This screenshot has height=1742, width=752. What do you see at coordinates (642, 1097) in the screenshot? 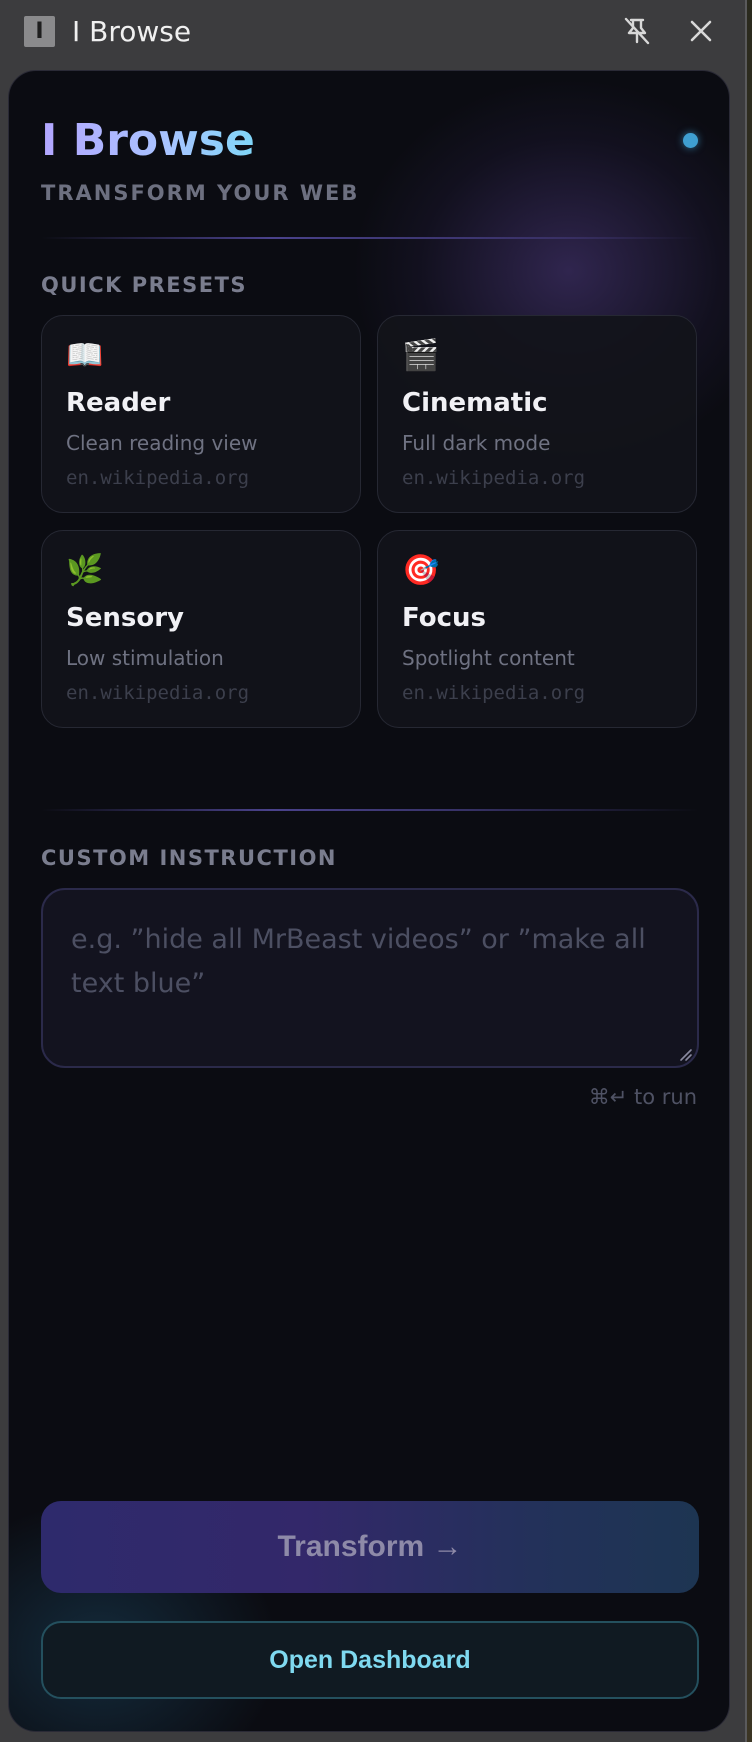
I see `keyboard-hint: ⌘↵ to run` at bounding box center [642, 1097].